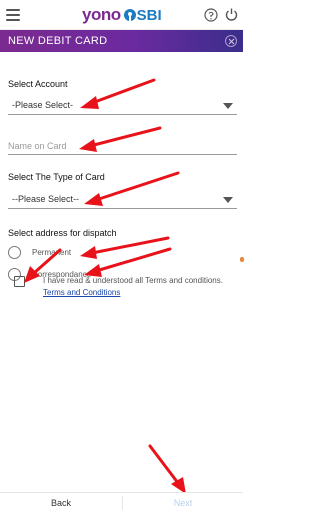  I want to click on name-on-card-placeholder: Name on Card, so click(37, 146).